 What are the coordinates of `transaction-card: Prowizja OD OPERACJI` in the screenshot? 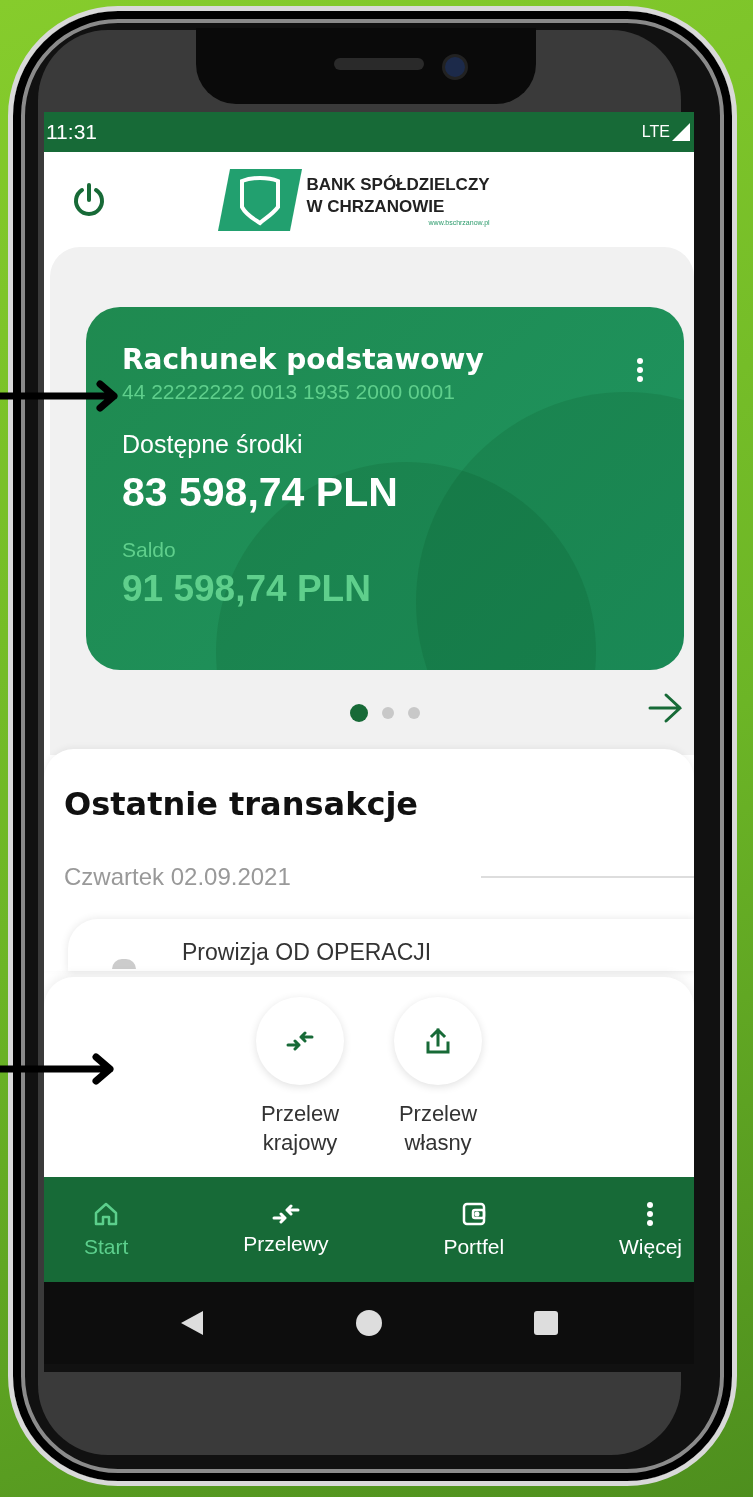 It's located at (381, 945).